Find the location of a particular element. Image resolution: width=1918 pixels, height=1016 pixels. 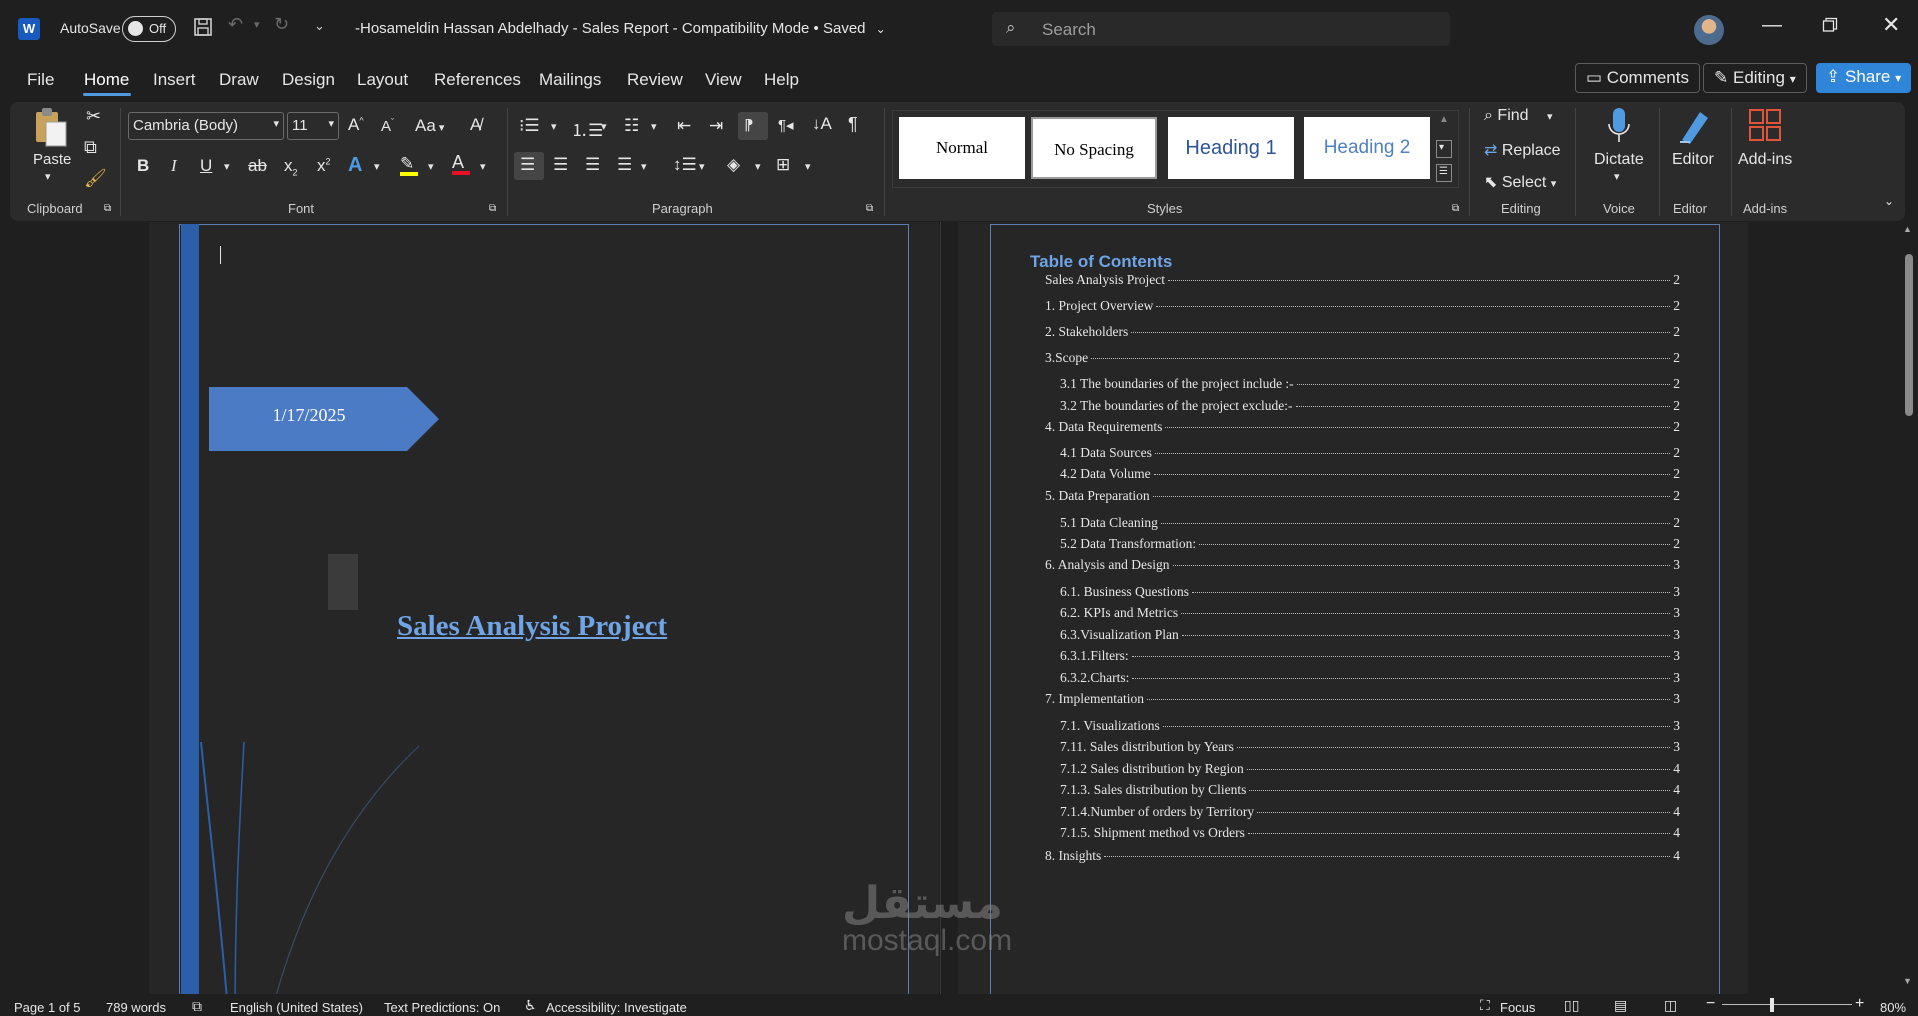

toc-entry: 4. Data Requirements 2 is located at coordinates (1362, 427).